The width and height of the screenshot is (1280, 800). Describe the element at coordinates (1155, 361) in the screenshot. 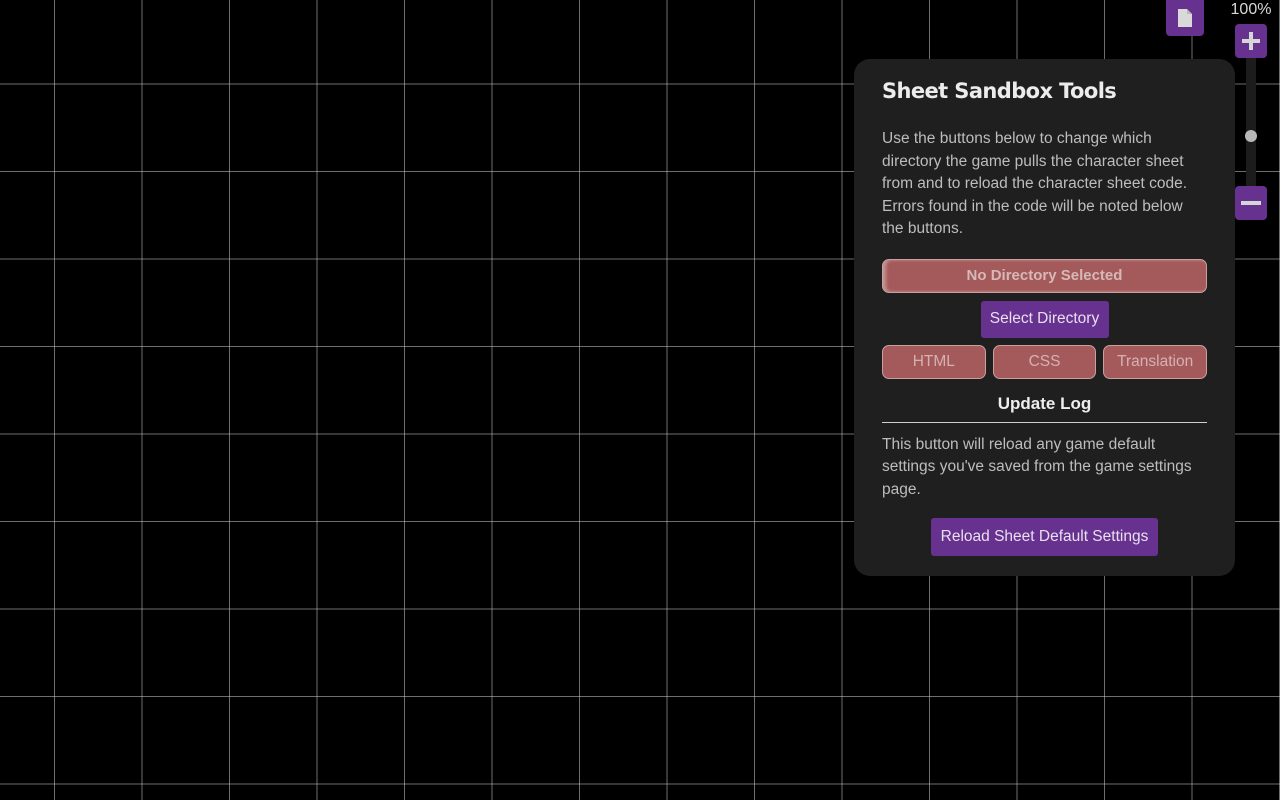

I see `reload-translation-button: Translation` at that location.